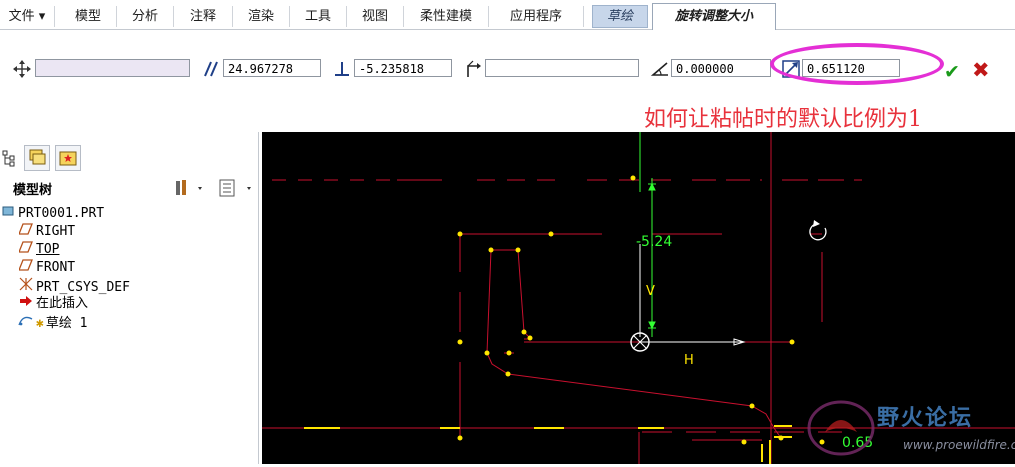  I want to click on tree-item-front: FRONT, so click(46, 267).